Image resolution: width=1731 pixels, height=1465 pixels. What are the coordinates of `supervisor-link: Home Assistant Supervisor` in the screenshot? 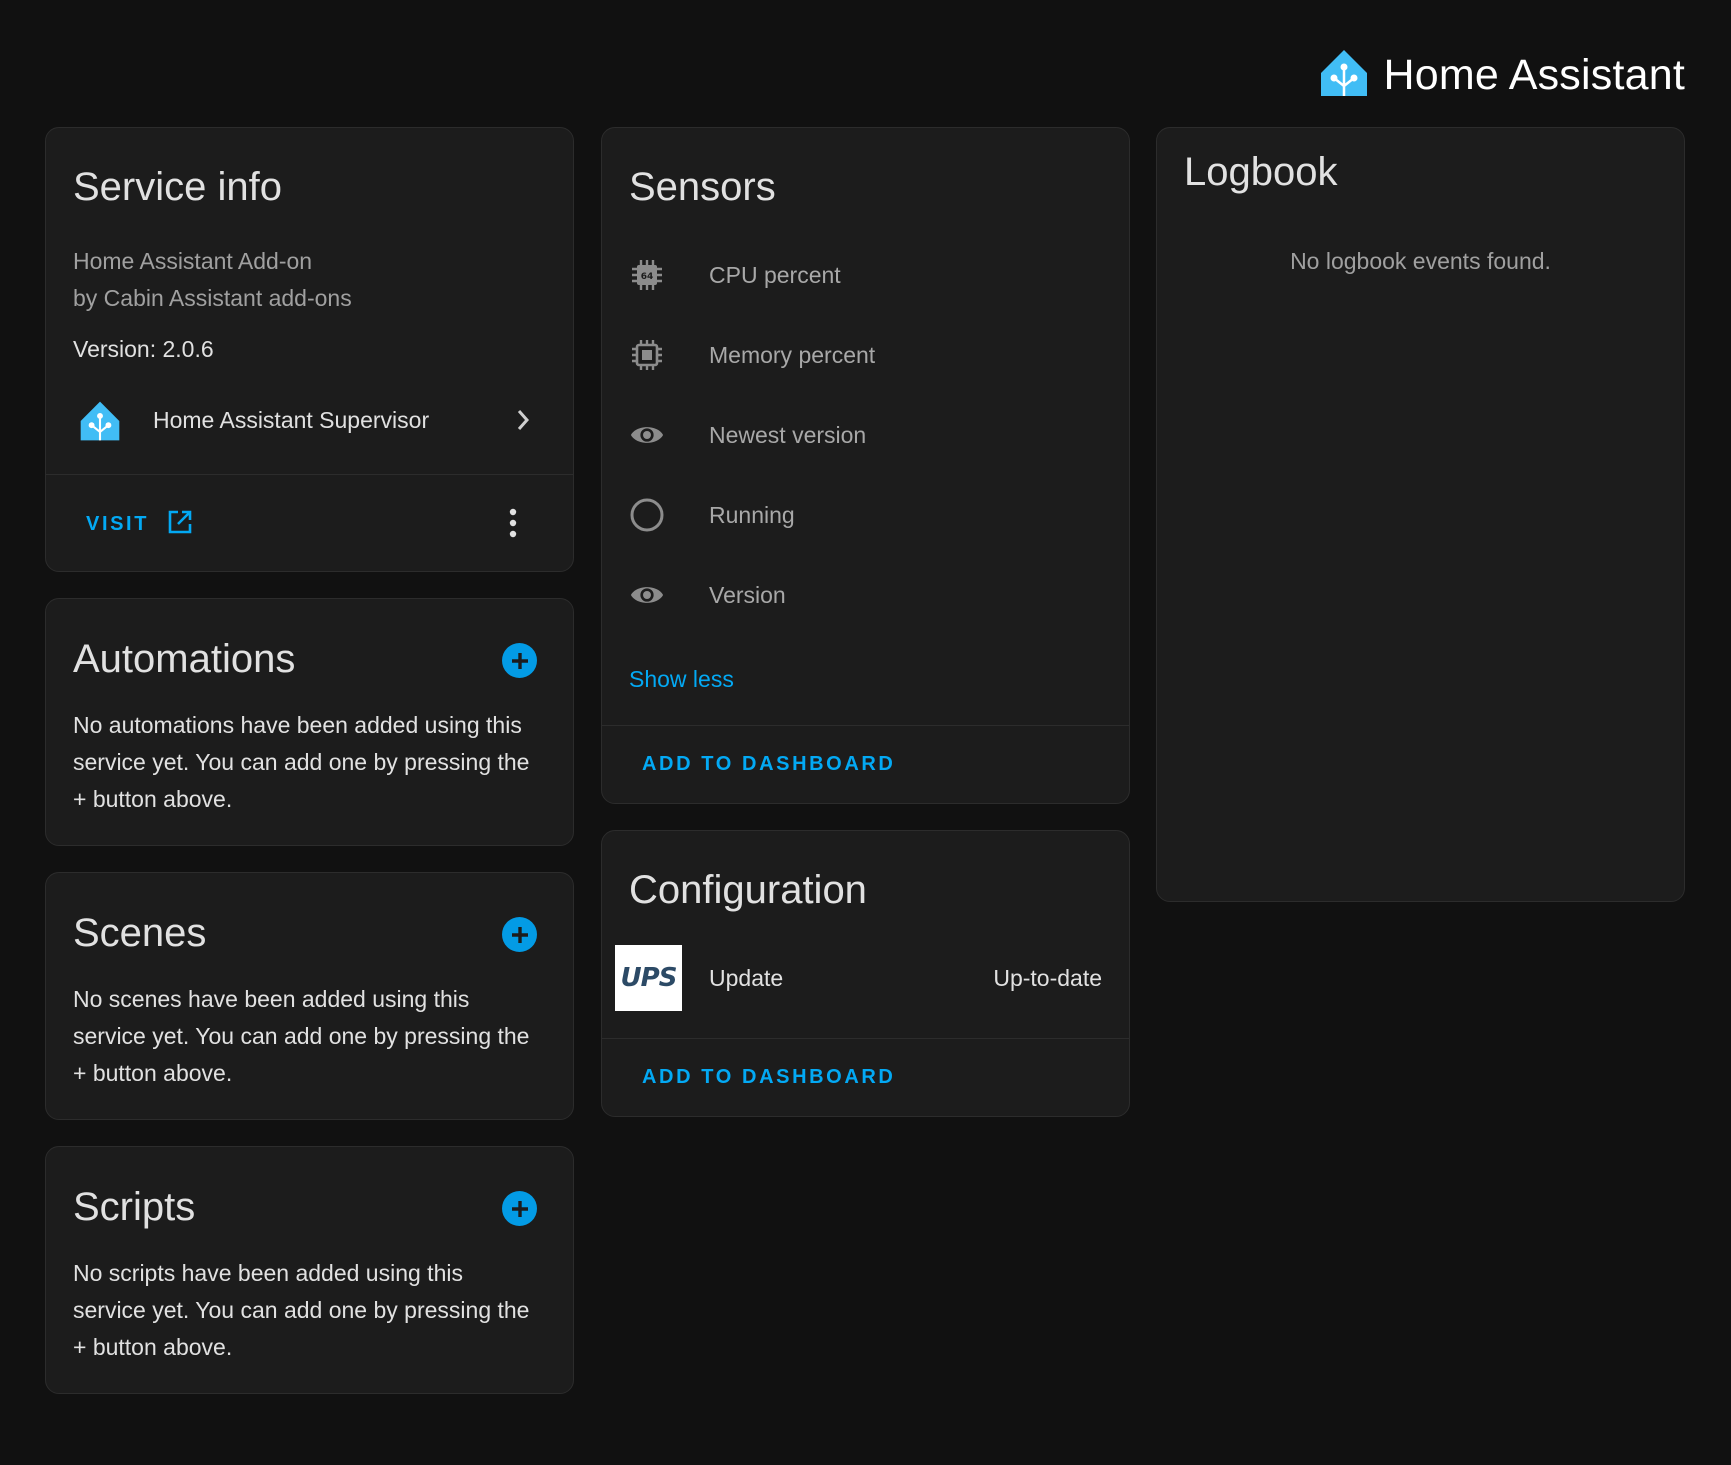 It's located at (309, 420).